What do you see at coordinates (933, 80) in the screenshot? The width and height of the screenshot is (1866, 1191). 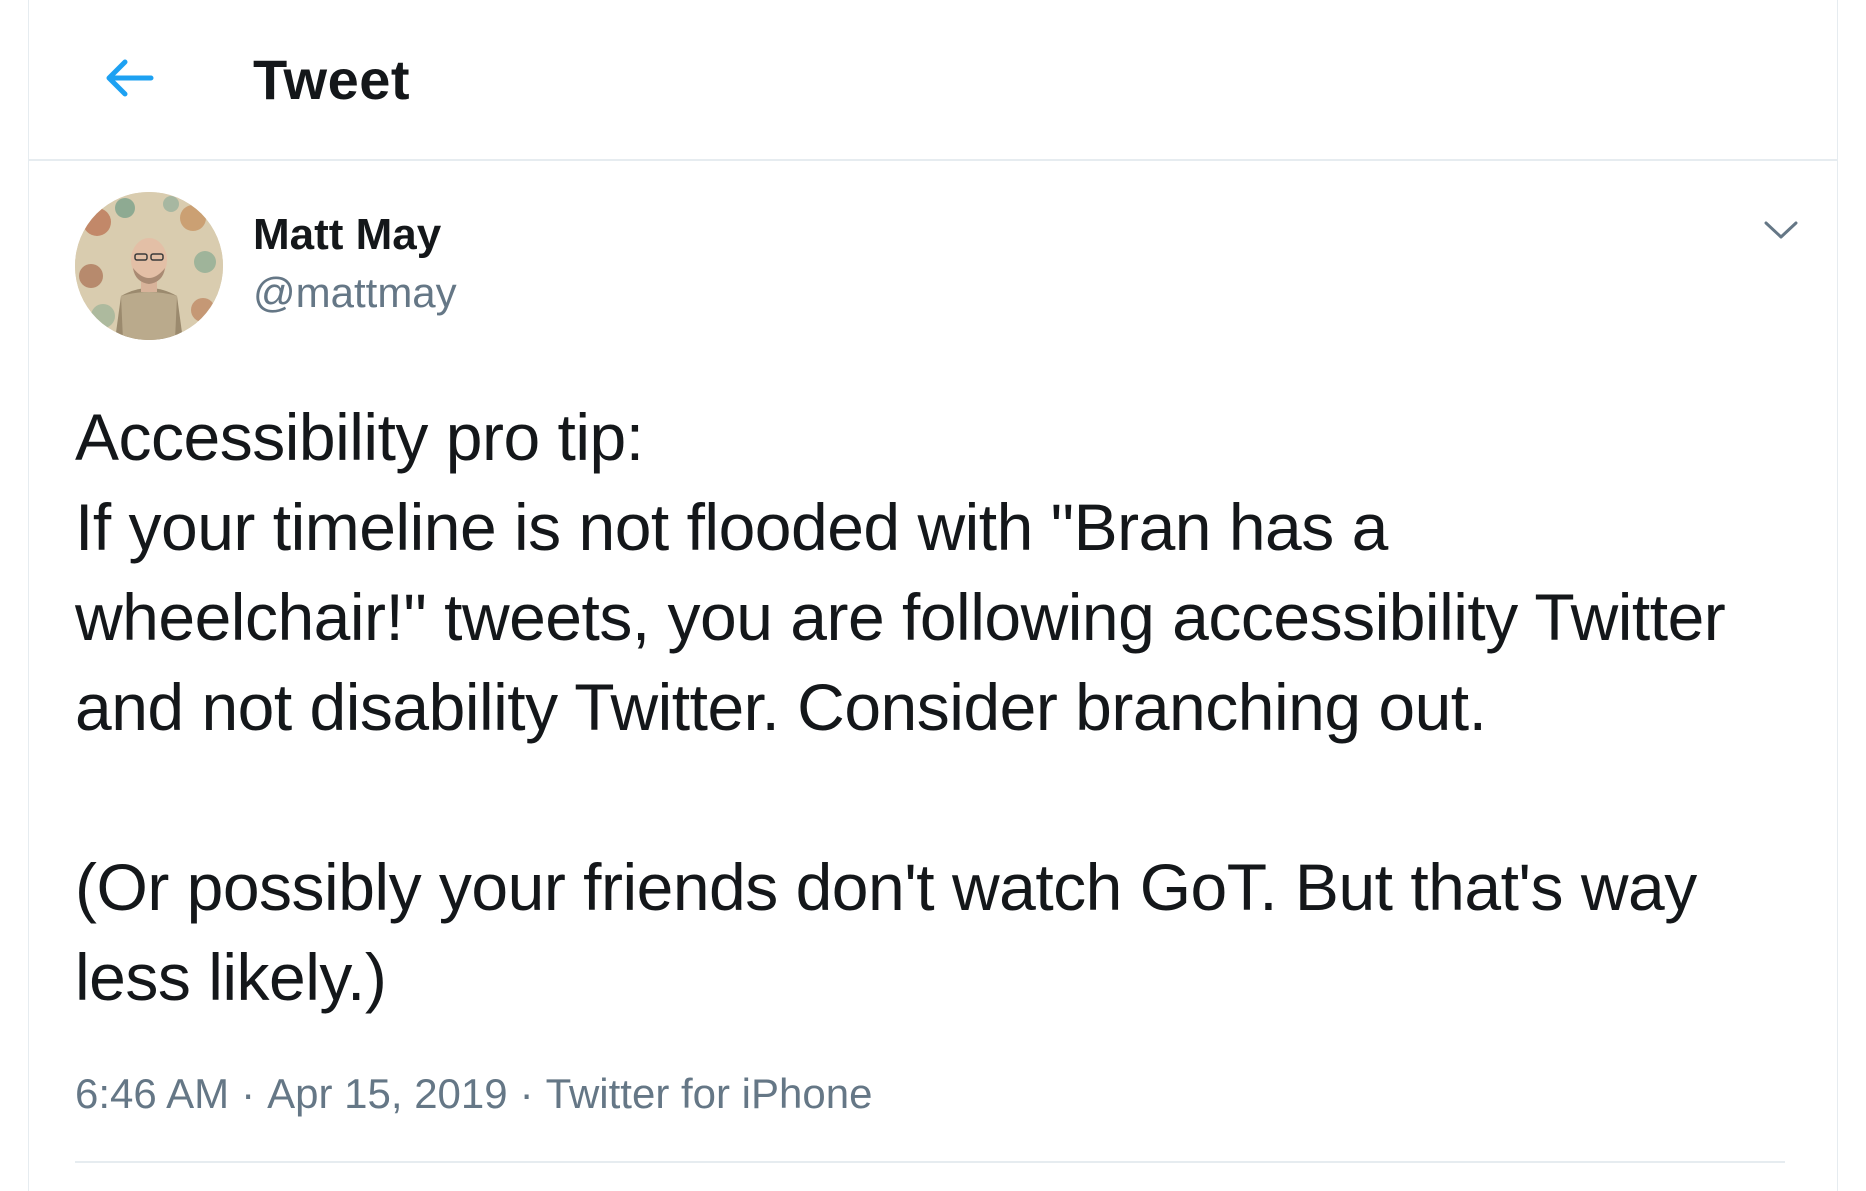 I see `top-bar: Tweet` at bounding box center [933, 80].